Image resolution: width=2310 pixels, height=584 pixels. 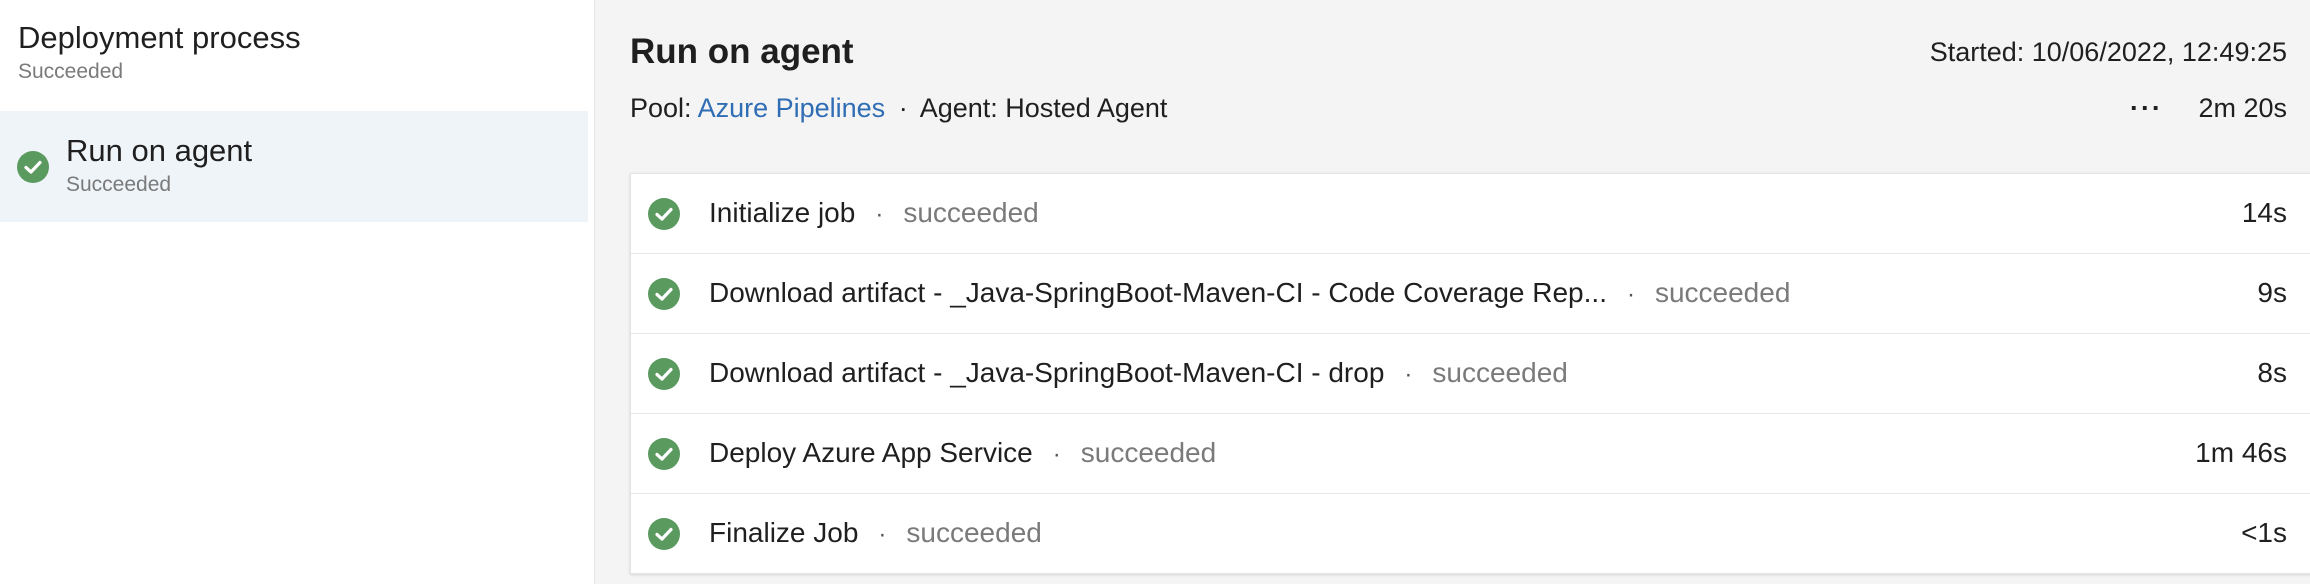 I want to click on step-name: Initialize job, so click(x=782, y=212).